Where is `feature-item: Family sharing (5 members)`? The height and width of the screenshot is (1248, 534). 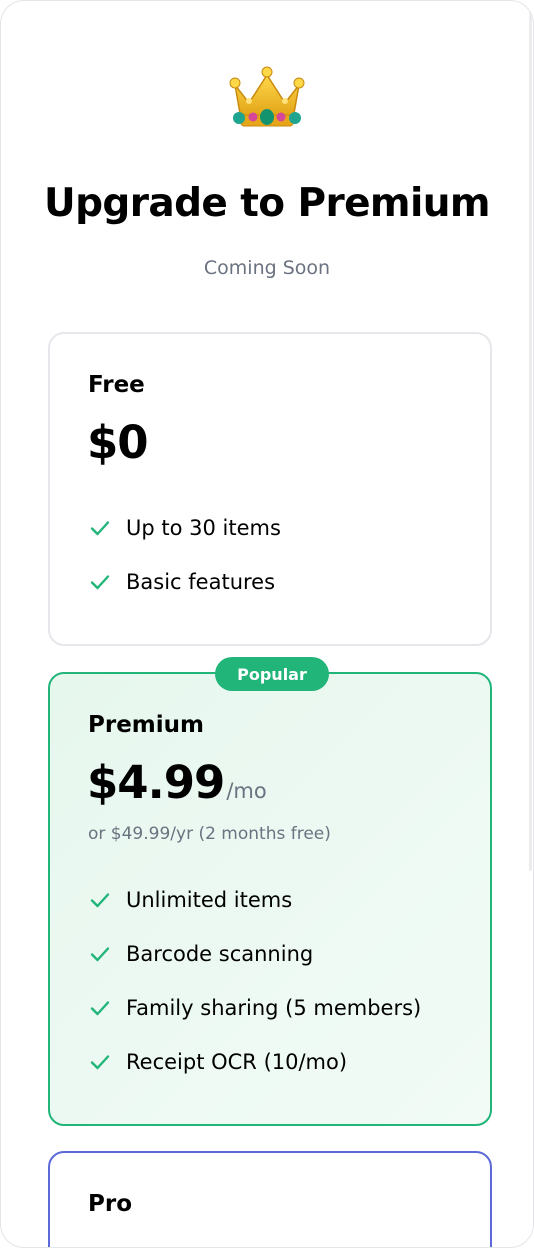
feature-item: Family sharing (5 members) is located at coordinates (279, 1008).